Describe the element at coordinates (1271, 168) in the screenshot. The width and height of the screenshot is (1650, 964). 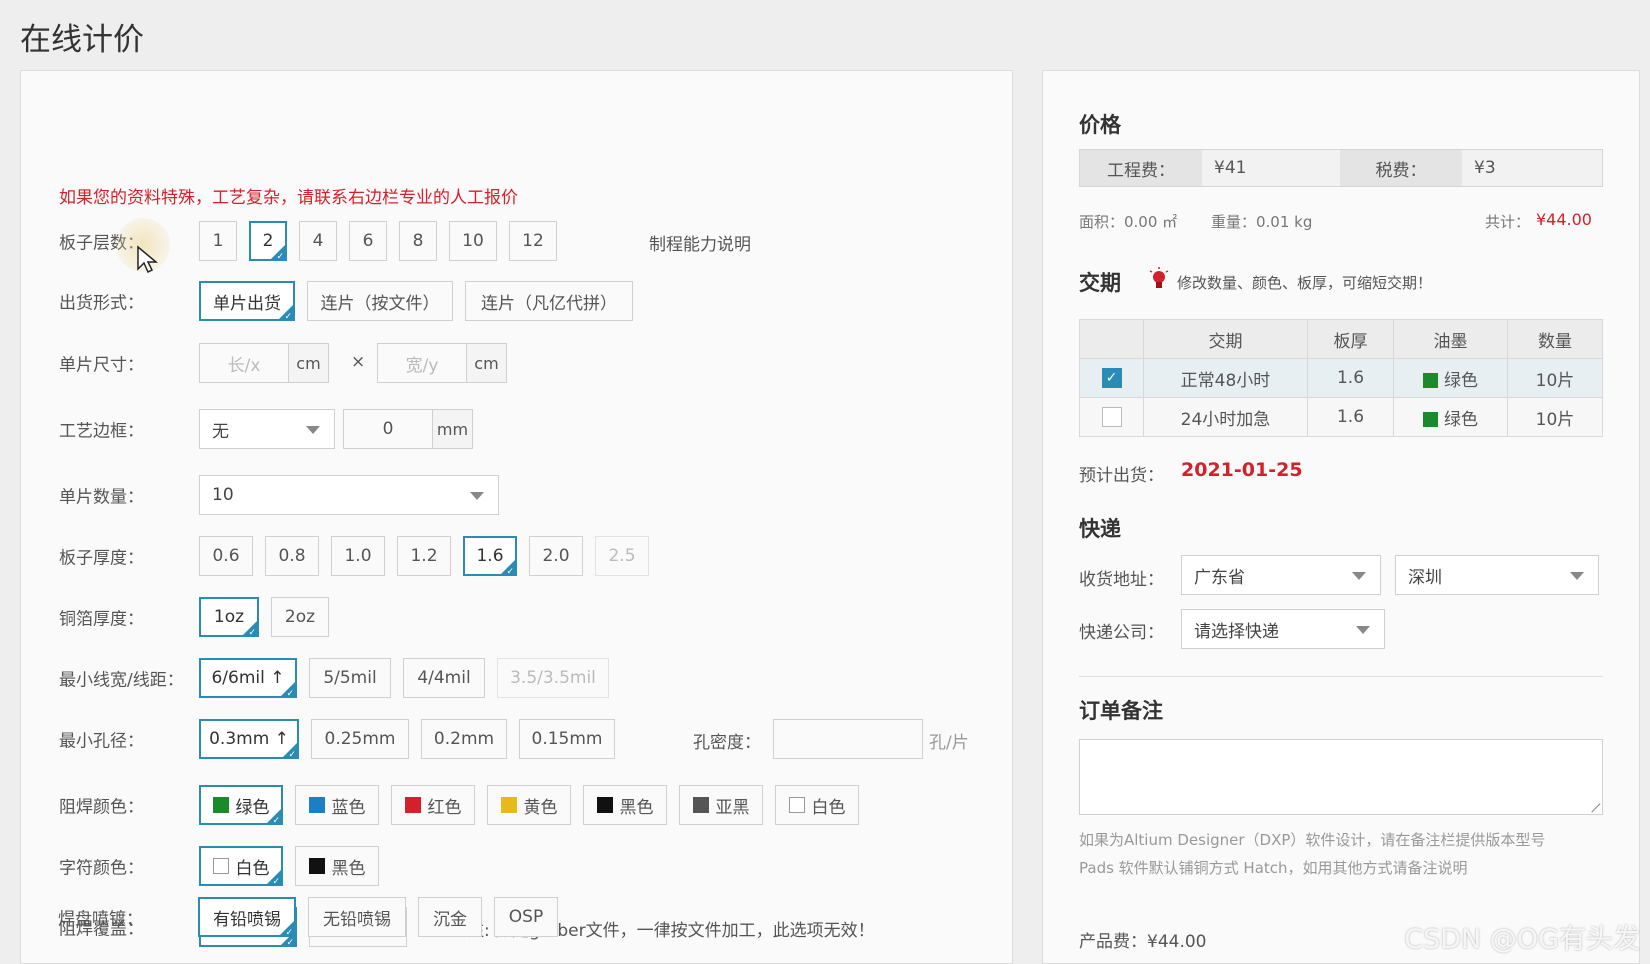
I see `eng-fee-value: ¥41` at that location.